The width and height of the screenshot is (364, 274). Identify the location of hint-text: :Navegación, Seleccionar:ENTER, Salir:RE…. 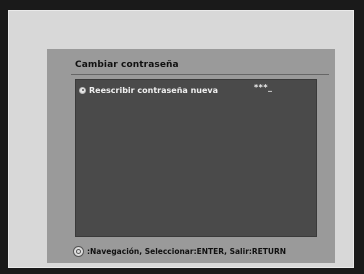
(187, 251).